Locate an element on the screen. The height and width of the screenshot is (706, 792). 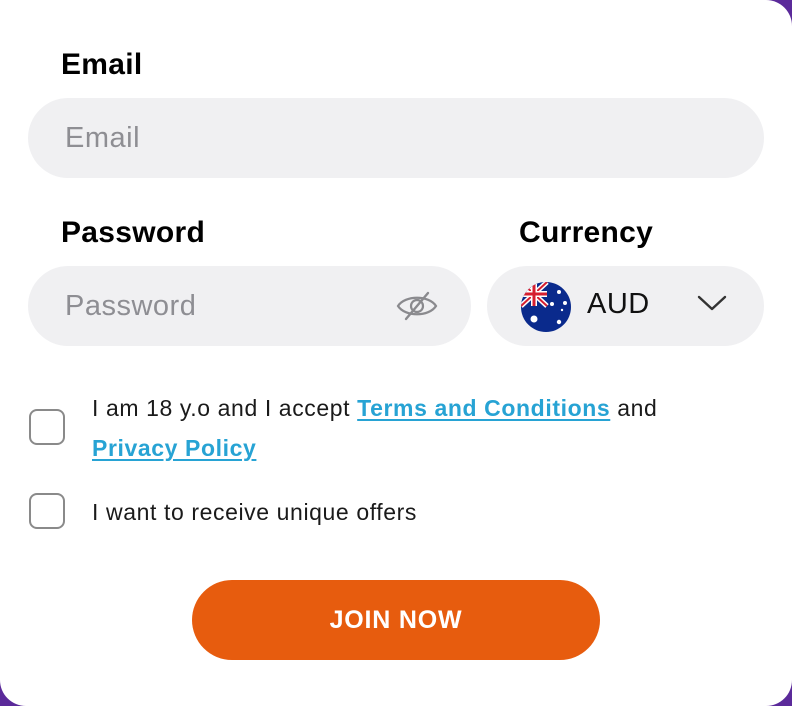
terms-text-prefix: I am 18 y.o and I accept is located at coordinates (225, 408).